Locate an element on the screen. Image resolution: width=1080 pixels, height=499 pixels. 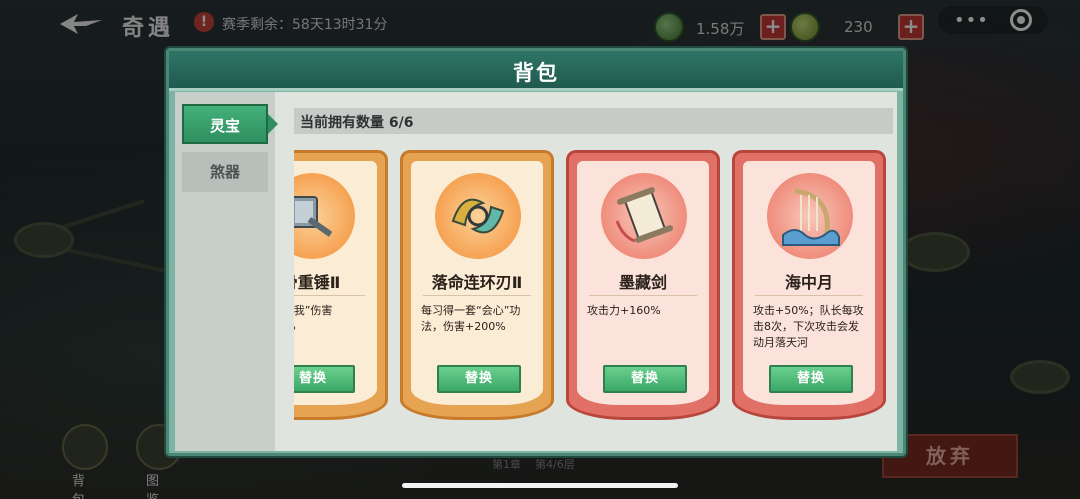
item-card: 骨重锤Ⅱ 一套“无我”伤害+200% 替换 is located at coordinates (341, 285).